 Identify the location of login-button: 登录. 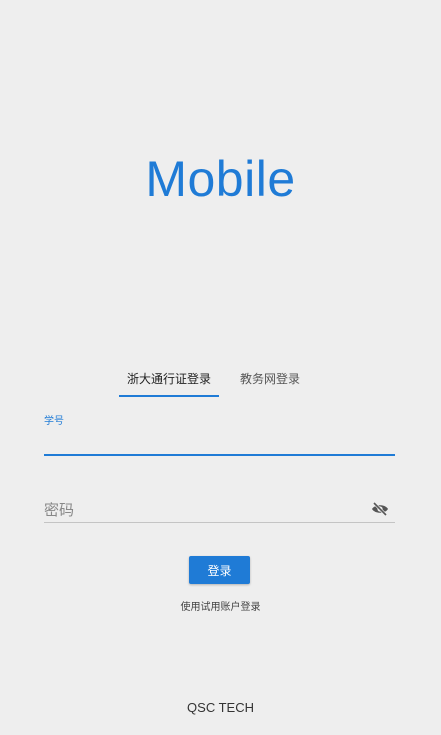
(219, 570).